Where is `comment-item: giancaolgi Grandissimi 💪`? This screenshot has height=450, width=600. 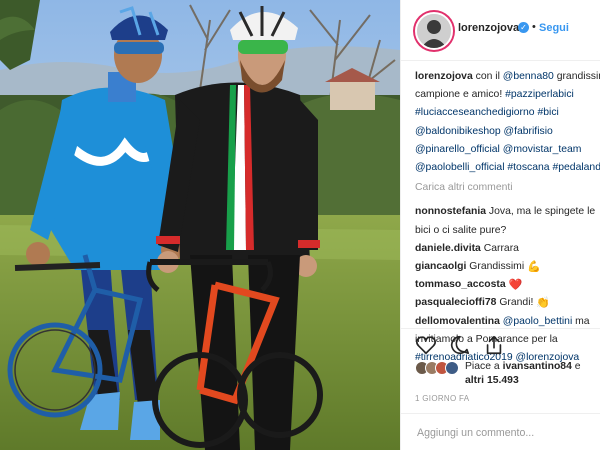
comment-item: giancaolgi Grandissimi 💪 is located at coordinates (507, 267).